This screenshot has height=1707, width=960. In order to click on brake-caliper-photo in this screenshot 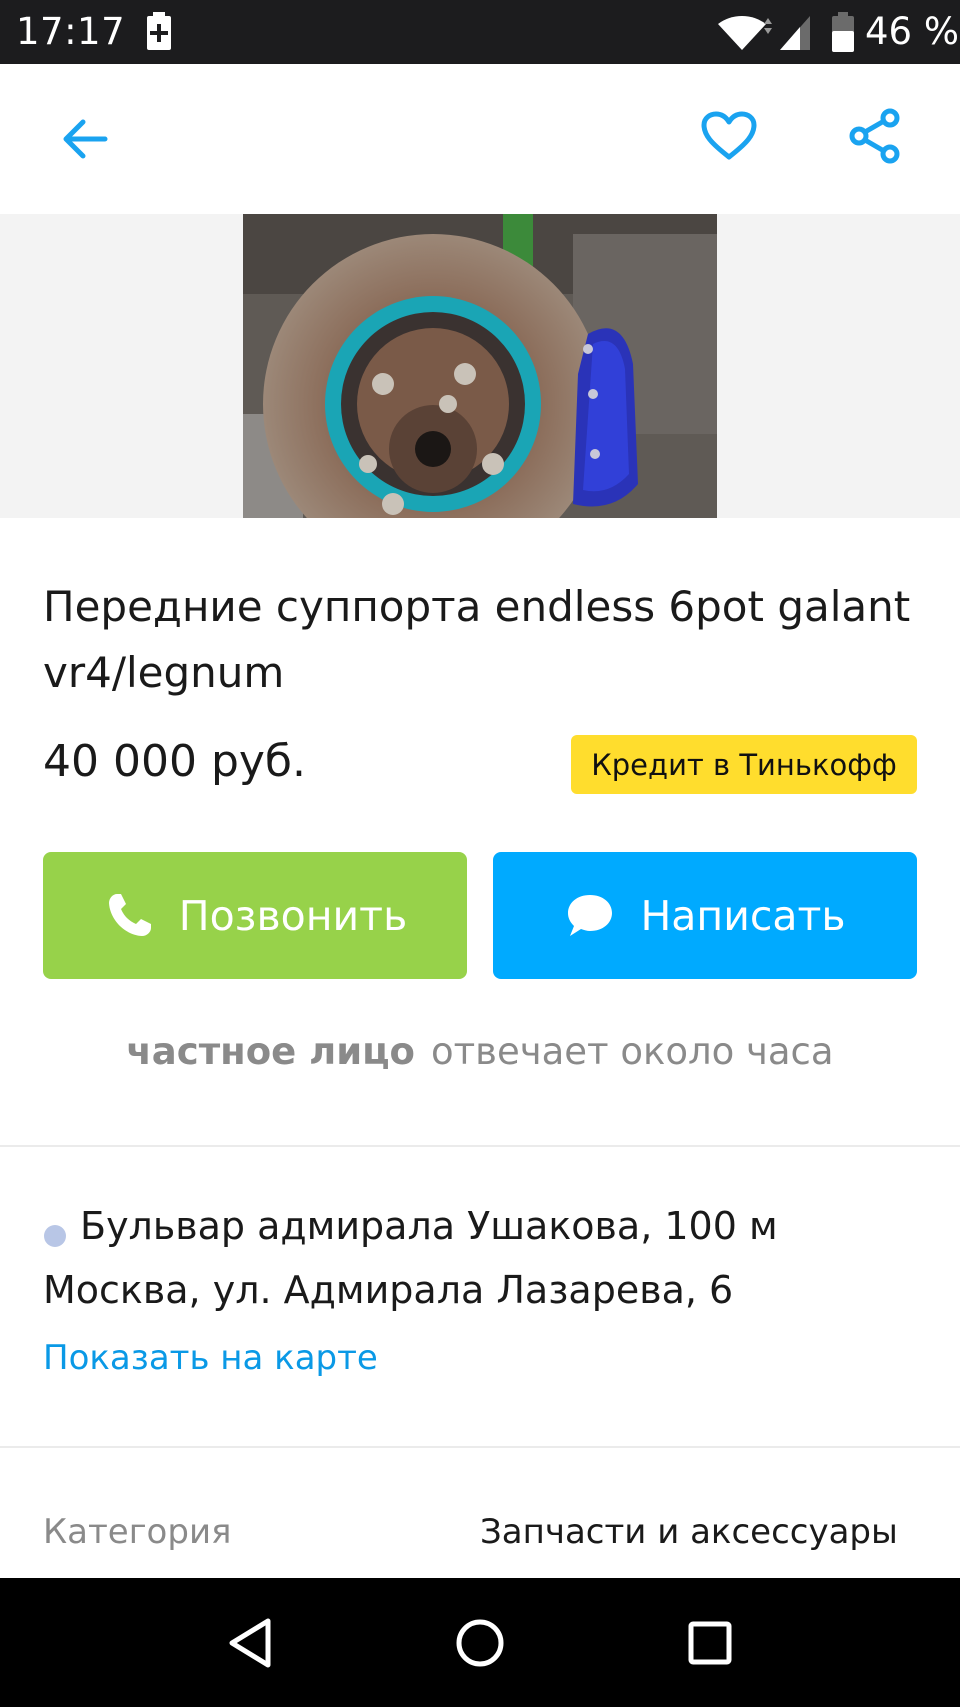, I will do `click(480, 366)`.